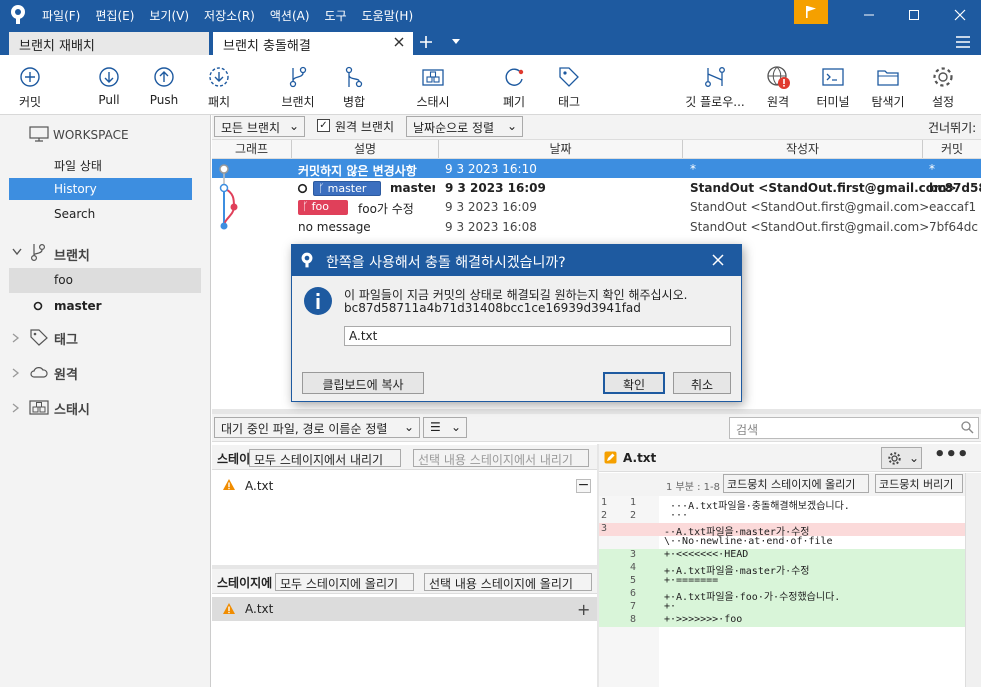 This screenshot has width=981, height=687. Describe the element at coordinates (323, 207) in the screenshot. I see `branch-badge-foo: ᚴ foo` at that location.